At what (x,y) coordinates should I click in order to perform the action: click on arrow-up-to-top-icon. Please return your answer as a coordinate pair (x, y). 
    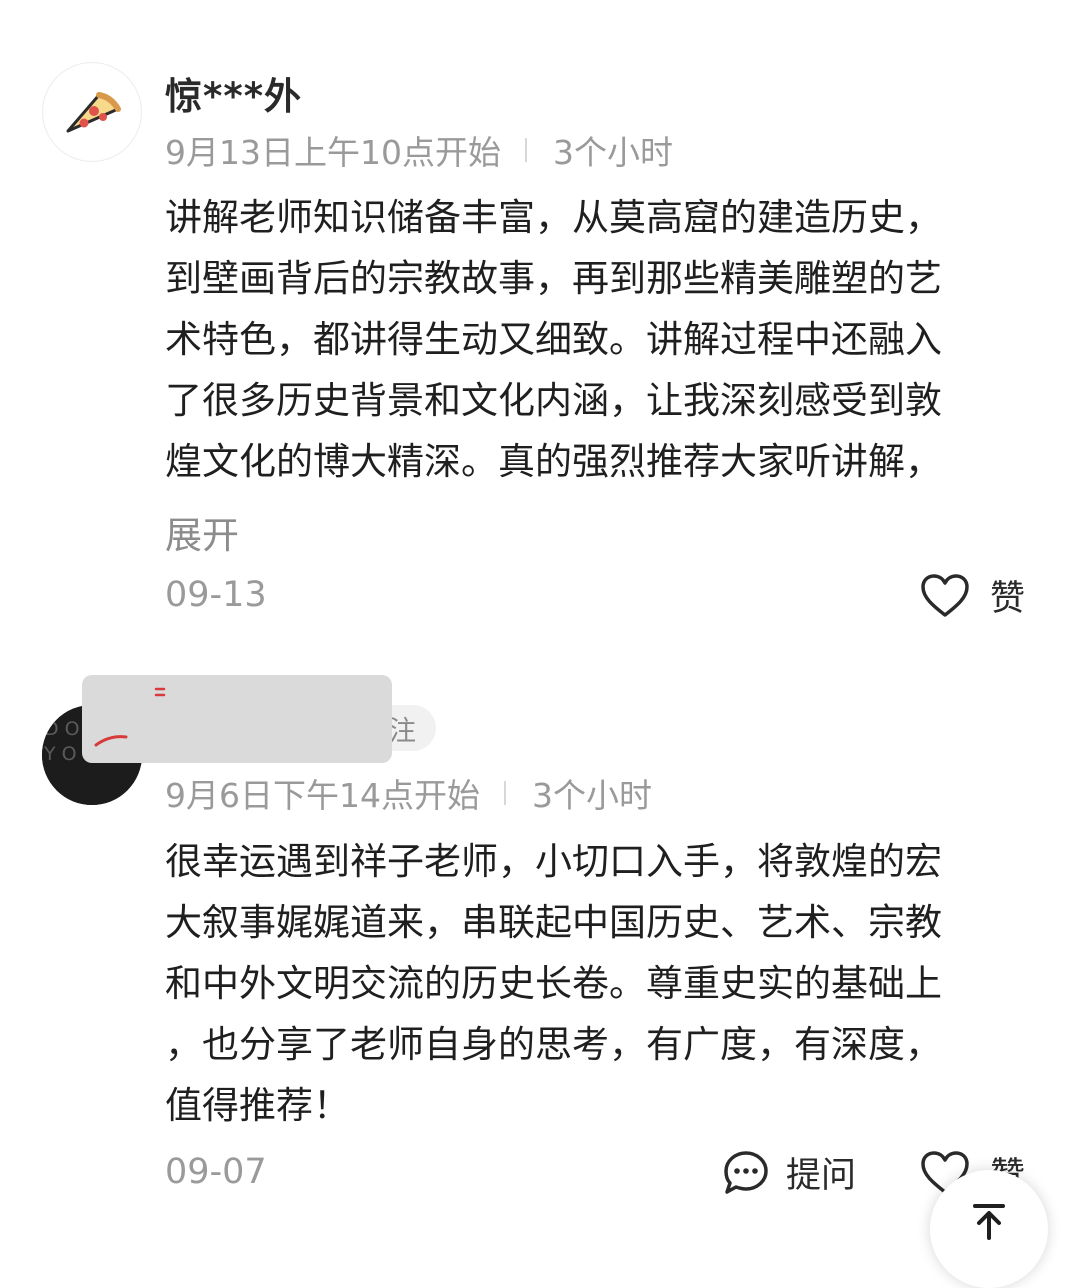
    Looking at the image, I should click on (989, 1222).